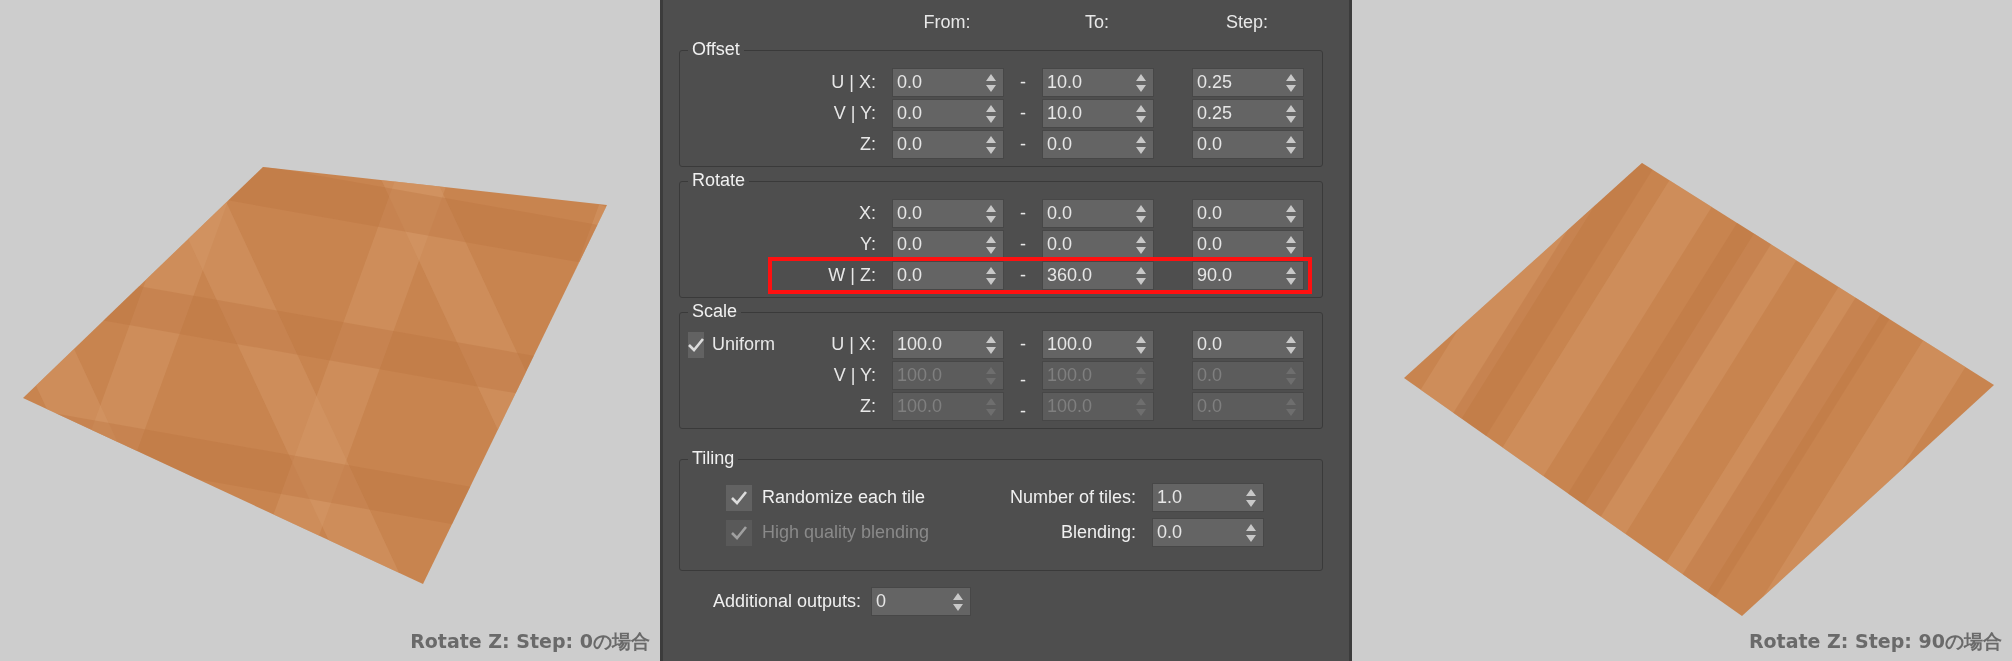 This screenshot has width=2012, height=661. I want to click on axis-label: X:, so click(867, 213).